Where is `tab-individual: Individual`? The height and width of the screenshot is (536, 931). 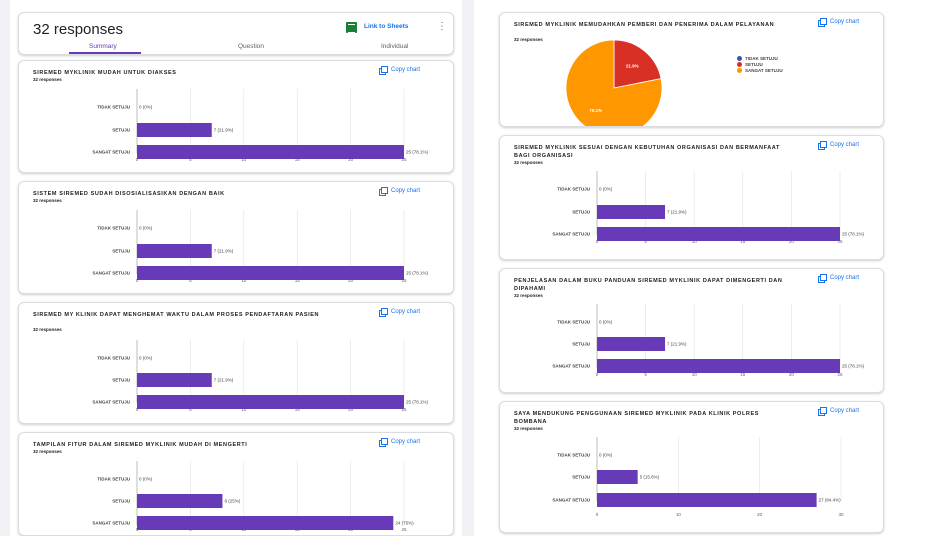 tab-individual: Individual is located at coordinates (394, 46).